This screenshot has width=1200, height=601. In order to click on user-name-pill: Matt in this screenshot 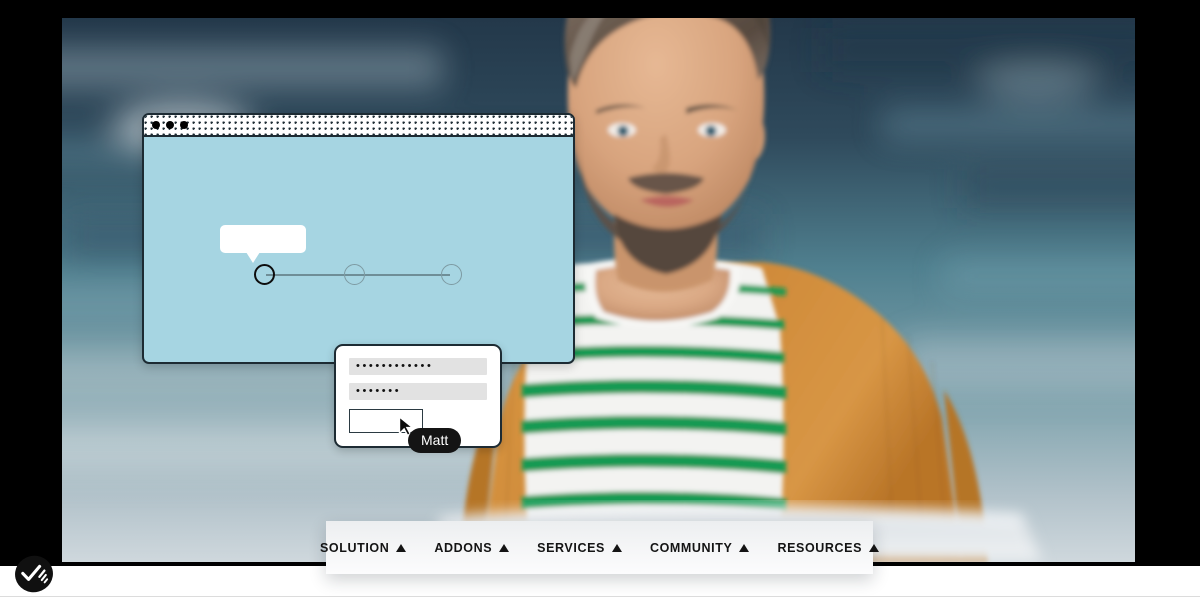, I will do `click(435, 441)`.